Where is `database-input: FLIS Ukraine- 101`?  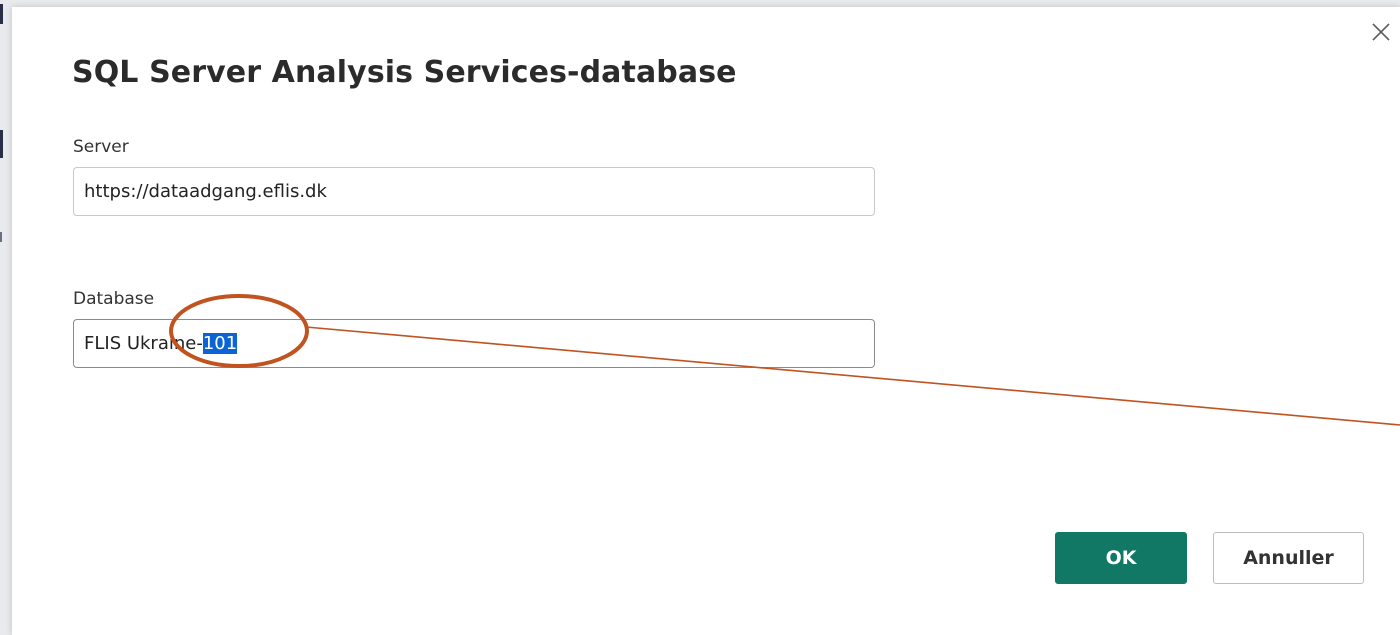
database-input: FLIS Ukraine- 101 is located at coordinates (474, 343).